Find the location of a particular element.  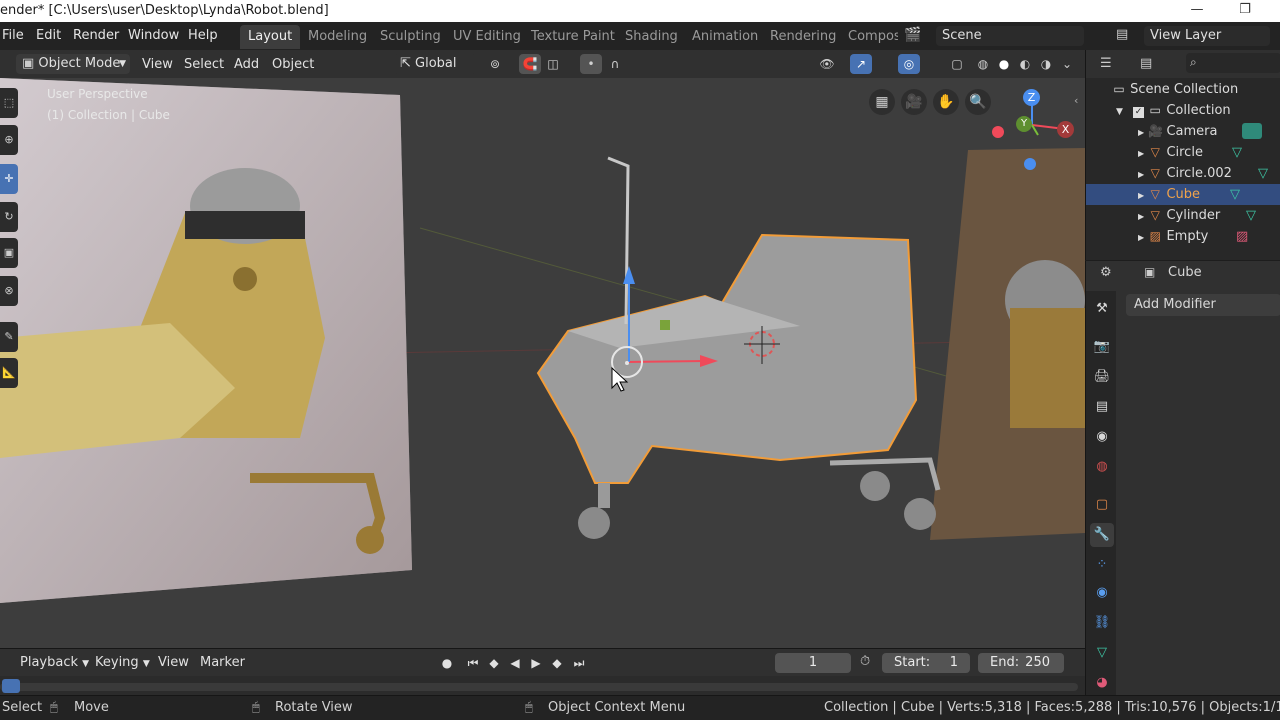

pivot-icon: ⊚ is located at coordinates (495, 64).